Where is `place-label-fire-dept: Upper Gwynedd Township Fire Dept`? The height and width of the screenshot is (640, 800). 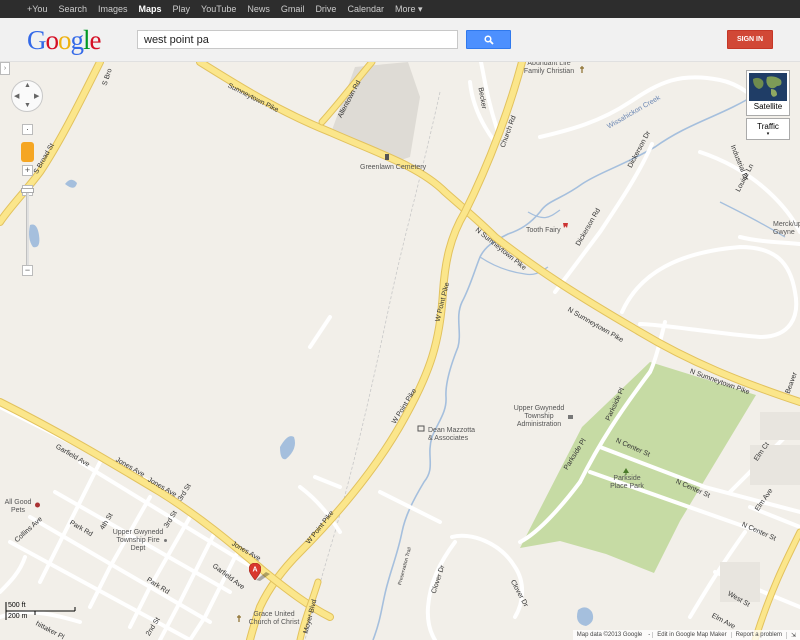
place-label-fire-dept: Upper Gwynedd Township Fire Dept is located at coordinates (138, 540).